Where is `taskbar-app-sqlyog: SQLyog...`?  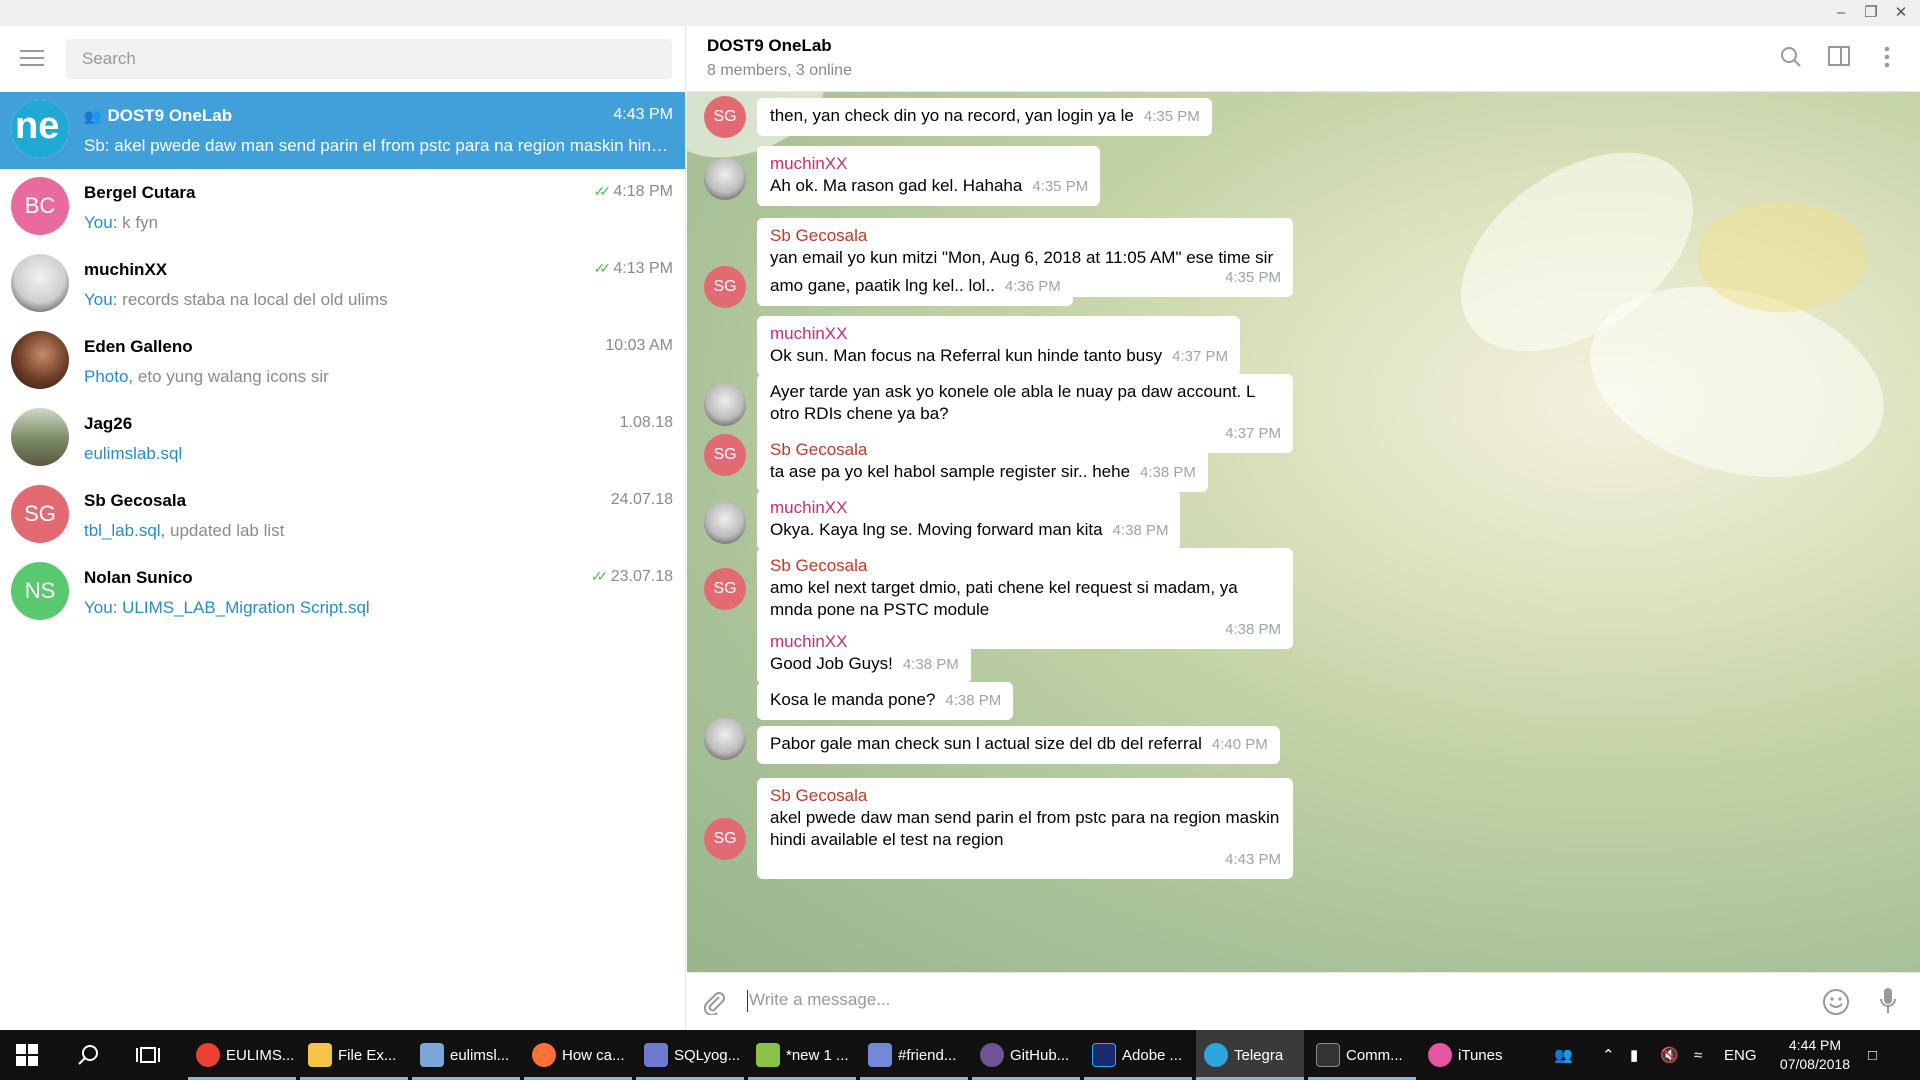 taskbar-app-sqlyog: SQLyog... is located at coordinates (690, 1055).